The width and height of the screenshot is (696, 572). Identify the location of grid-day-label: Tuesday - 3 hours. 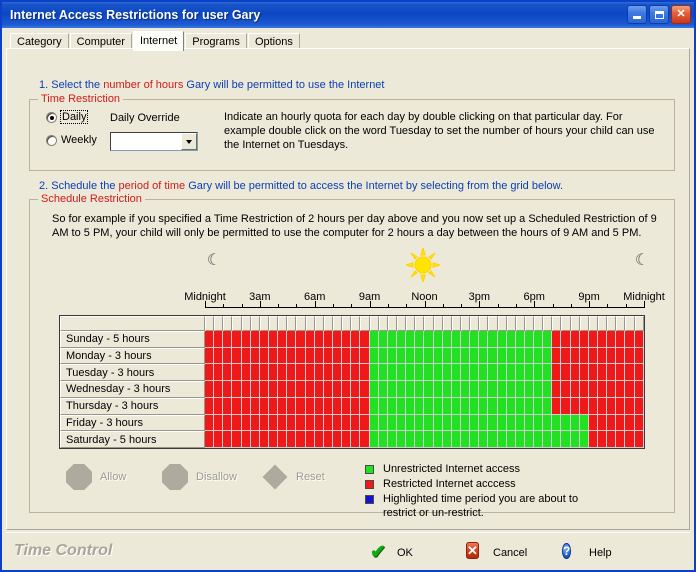
(132, 373).